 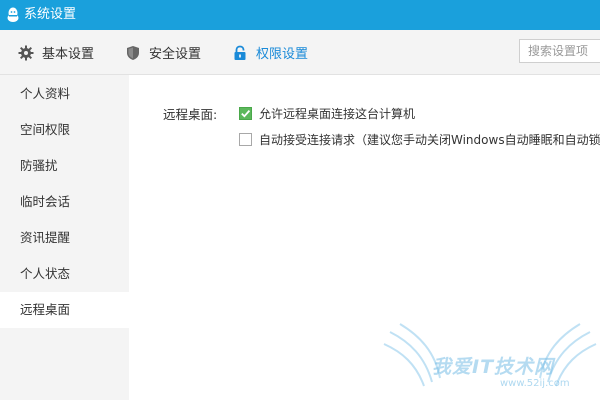 I want to click on auto-accept-label: 自动接受连接请求（建议您手动关闭Windows自动睡眠和自动锁屏, so click(x=429, y=139).